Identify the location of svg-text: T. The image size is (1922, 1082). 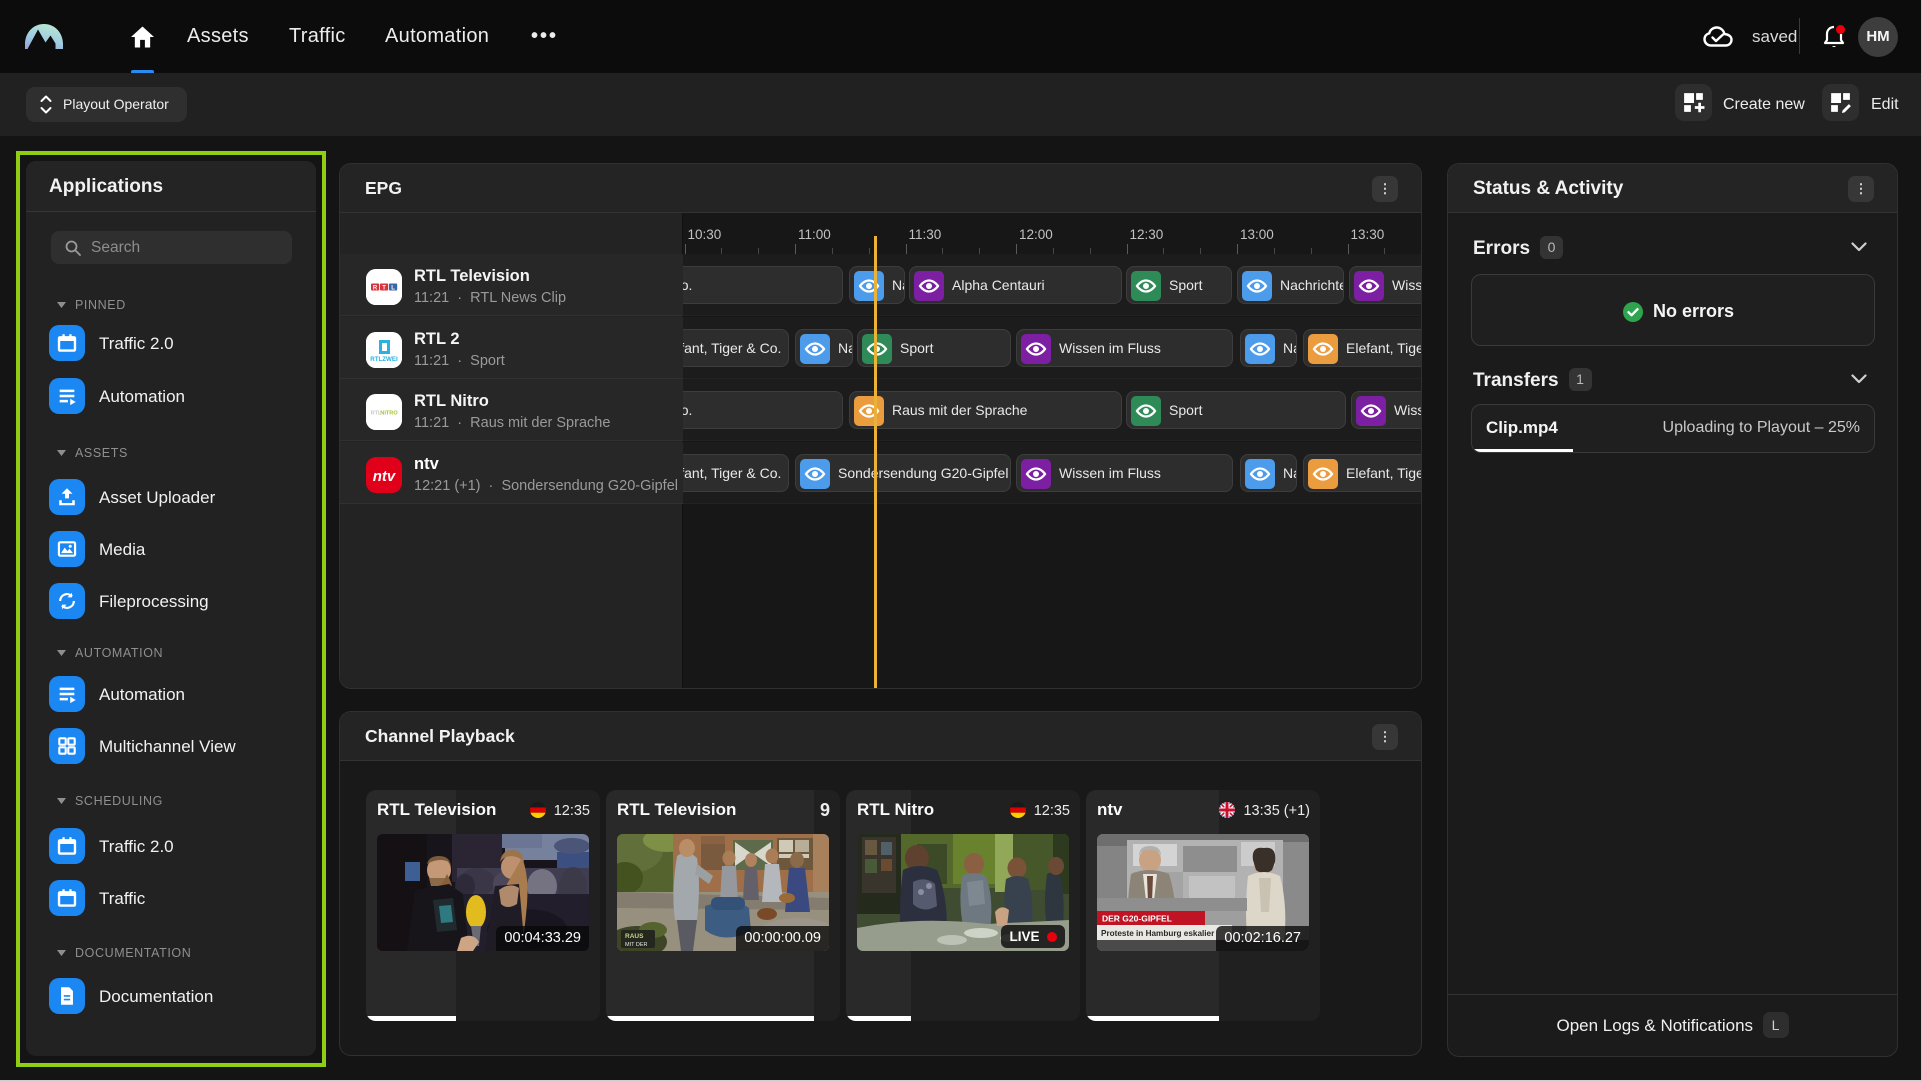
(384, 288).